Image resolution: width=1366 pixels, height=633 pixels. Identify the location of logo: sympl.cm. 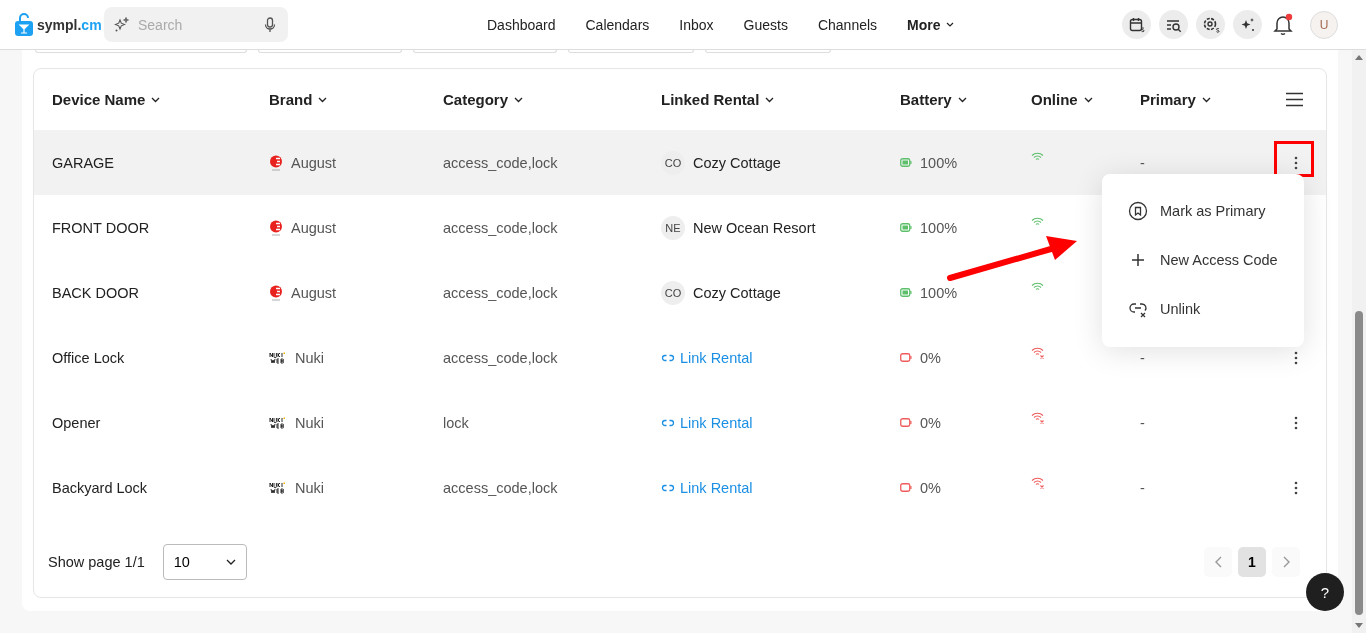
(59, 24).